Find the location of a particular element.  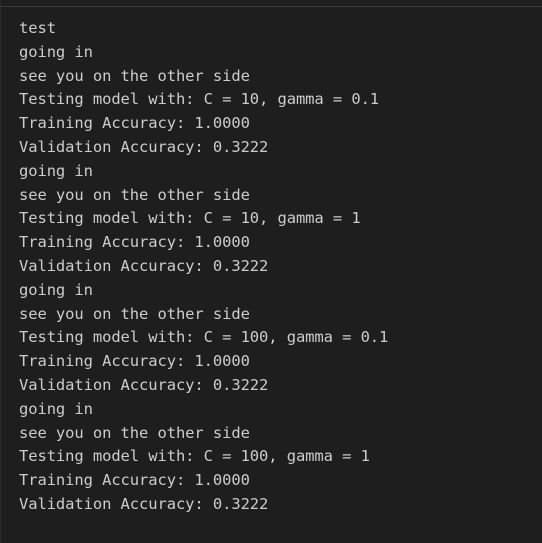

output-line: Testing model with: C = 10, gamma = 0.1 is located at coordinates (199, 99).